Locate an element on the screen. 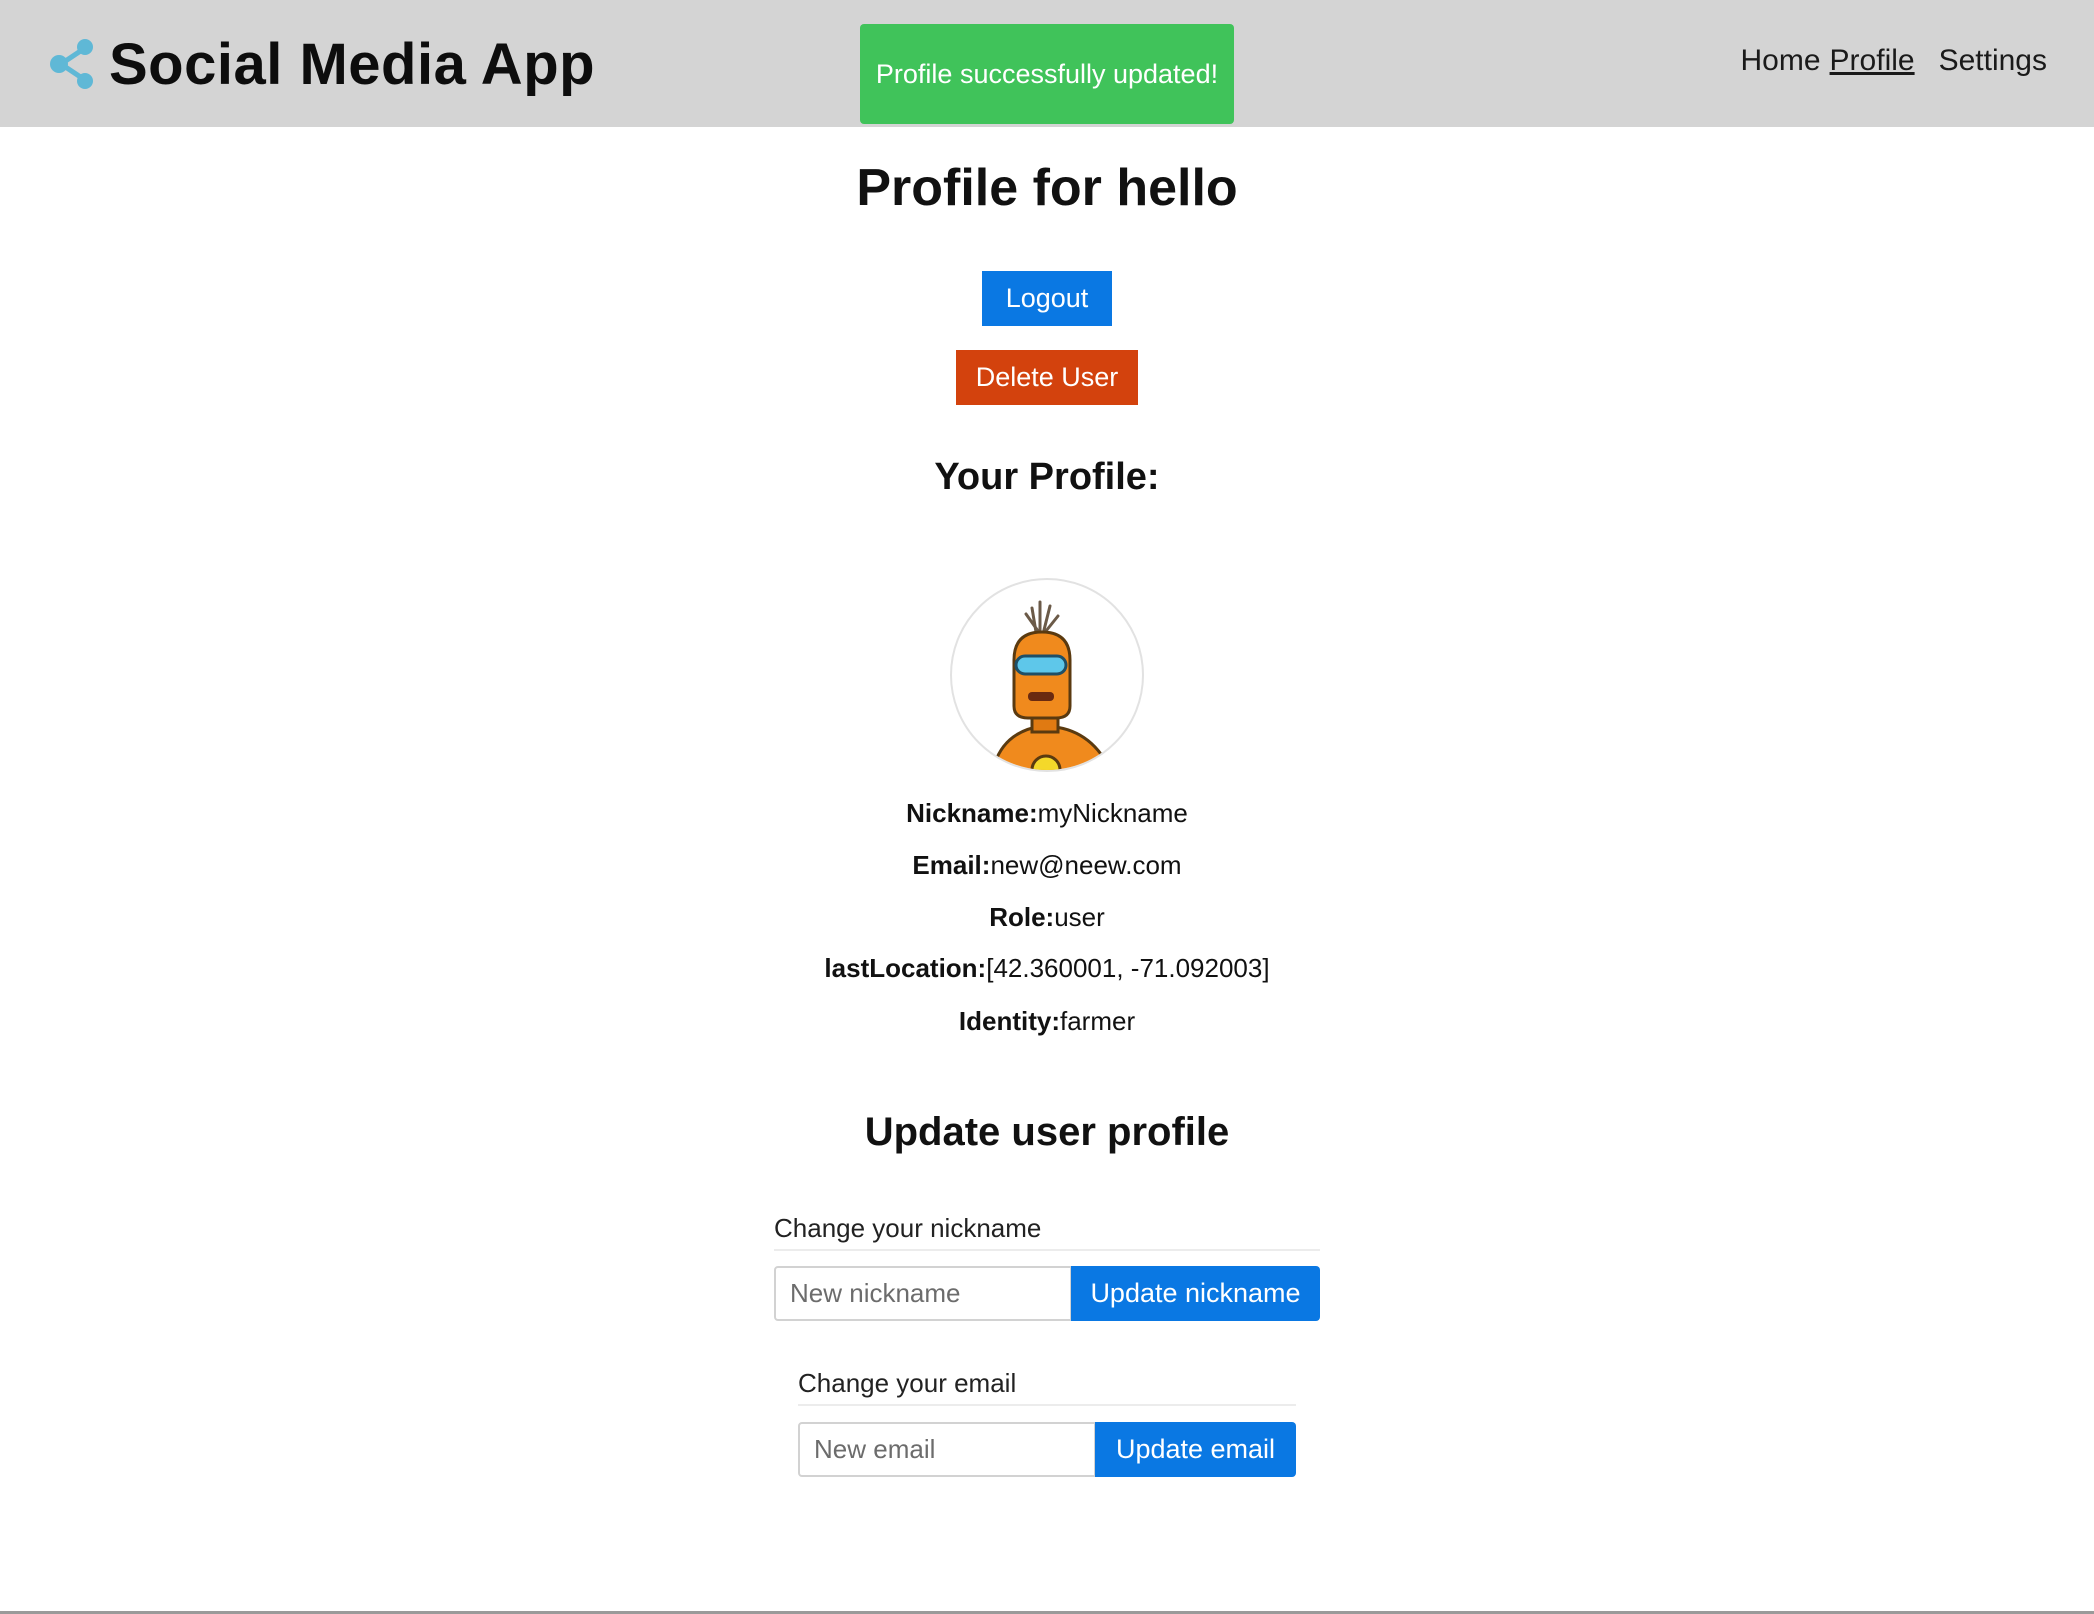 This screenshot has height=1614, width=2094. field-label: Identity: is located at coordinates (1009, 1021).